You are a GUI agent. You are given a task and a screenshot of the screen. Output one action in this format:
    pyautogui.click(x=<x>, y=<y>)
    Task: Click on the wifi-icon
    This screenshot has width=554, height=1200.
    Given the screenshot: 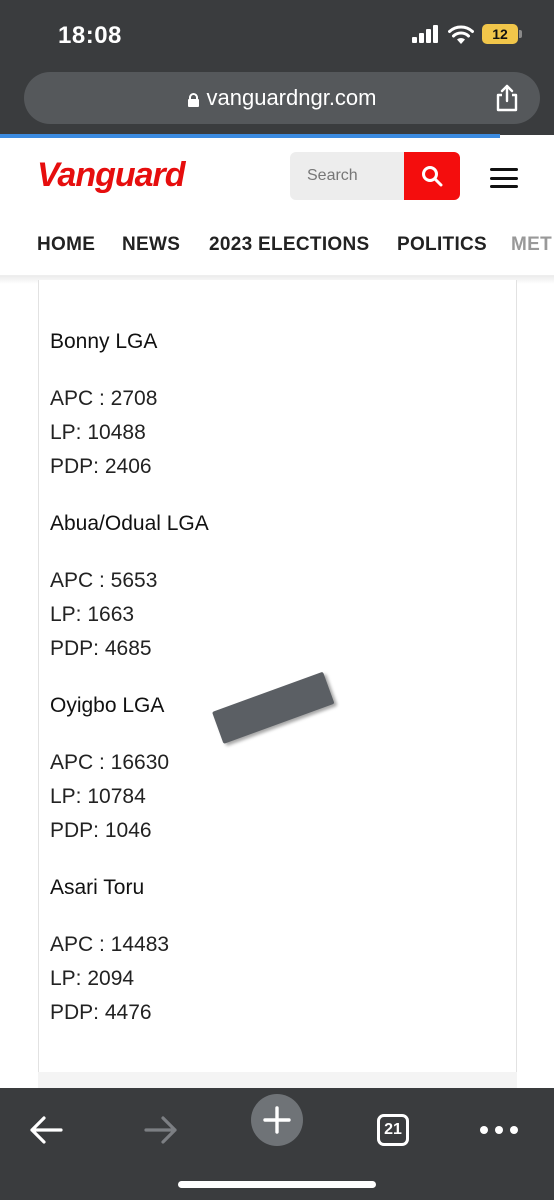 What is the action you would take?
    pyautogui.click(x=461, y=34)
    